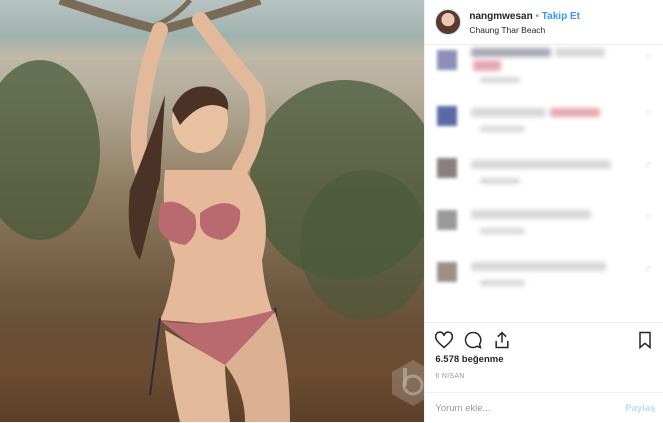  Describe the element at coordinates (544, 407) in the screenshot. I see `comment-form: Yorum ekle... Paylaş` at that location.